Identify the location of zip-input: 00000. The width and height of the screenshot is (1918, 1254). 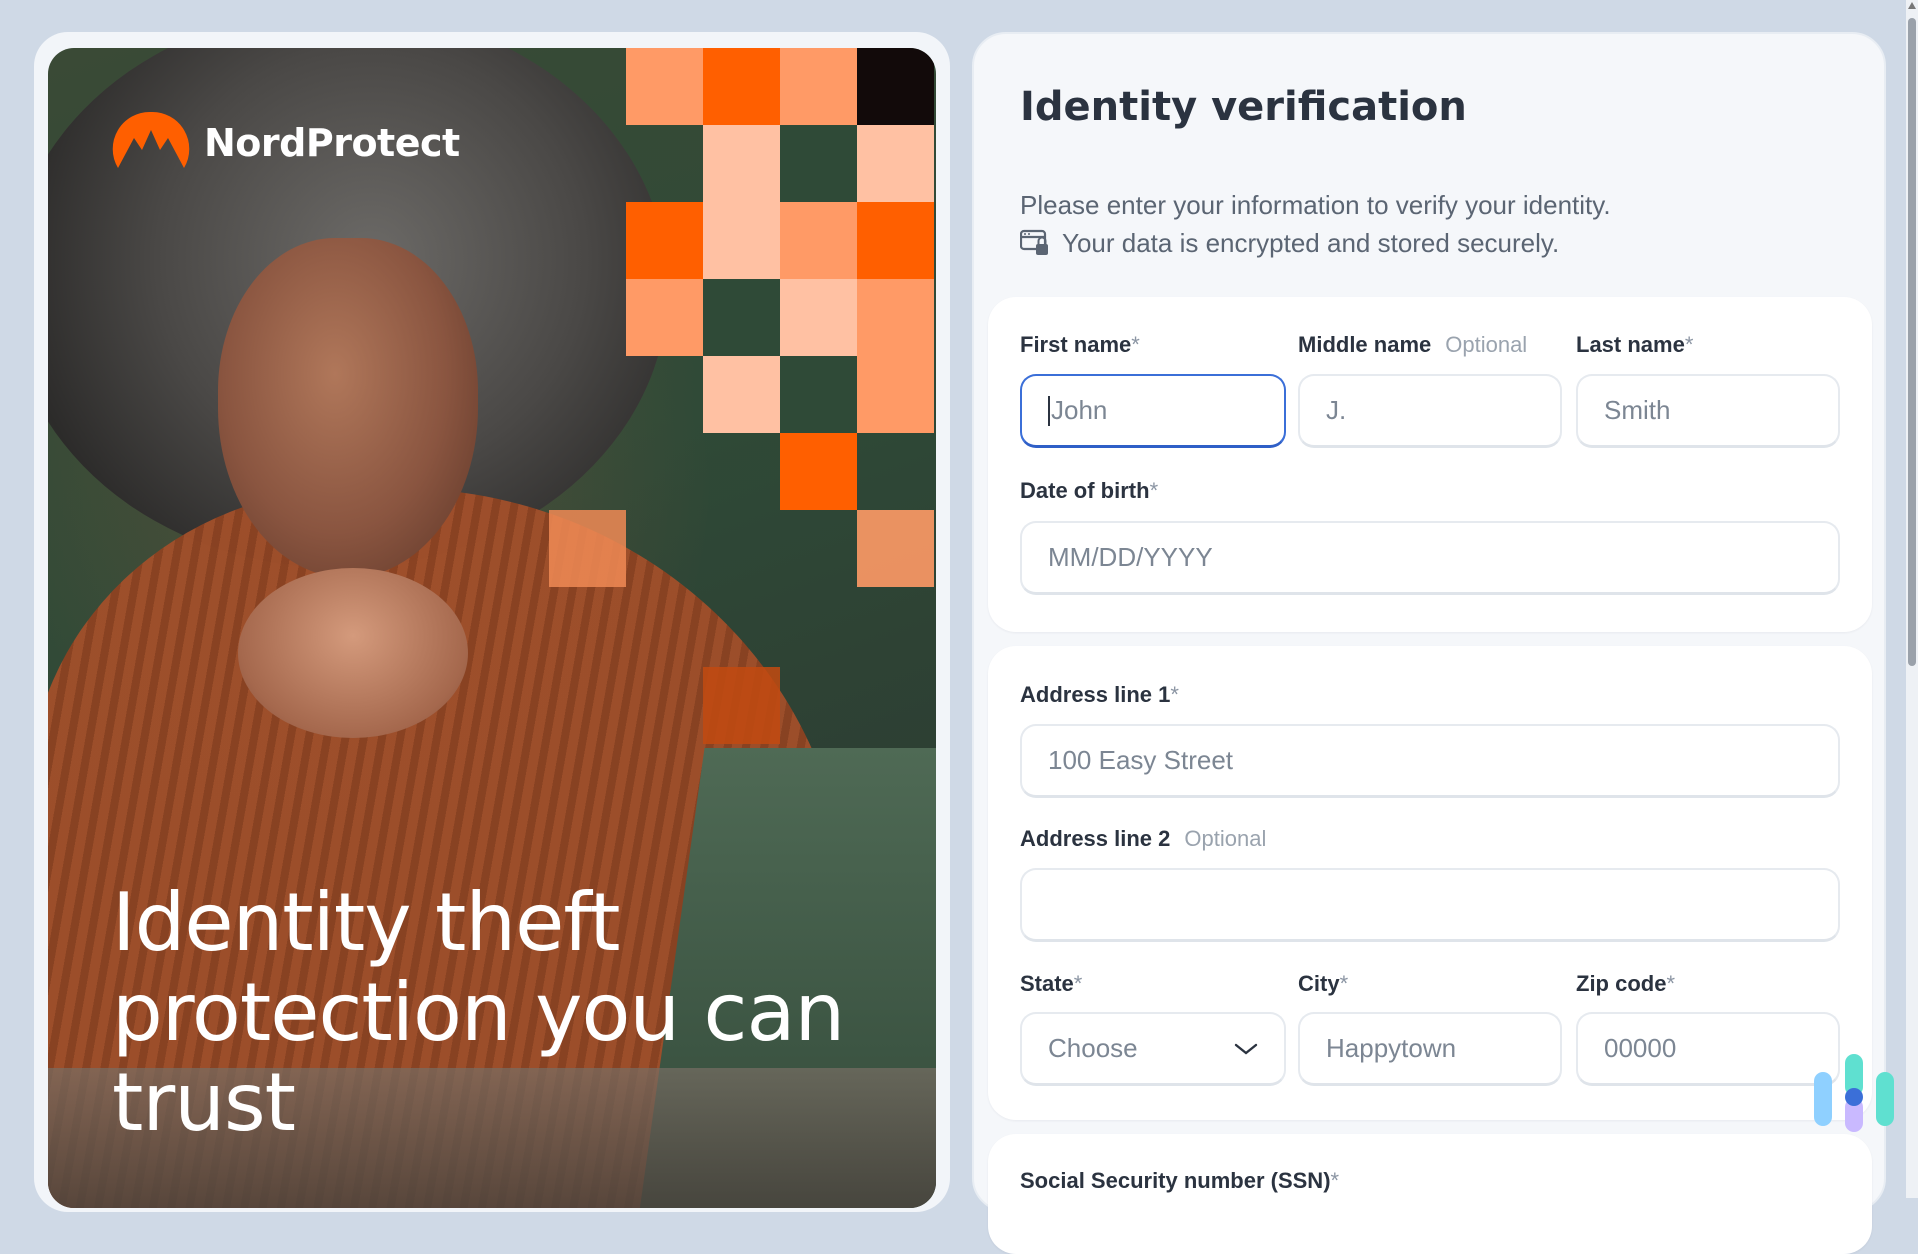
(1708, 1049).